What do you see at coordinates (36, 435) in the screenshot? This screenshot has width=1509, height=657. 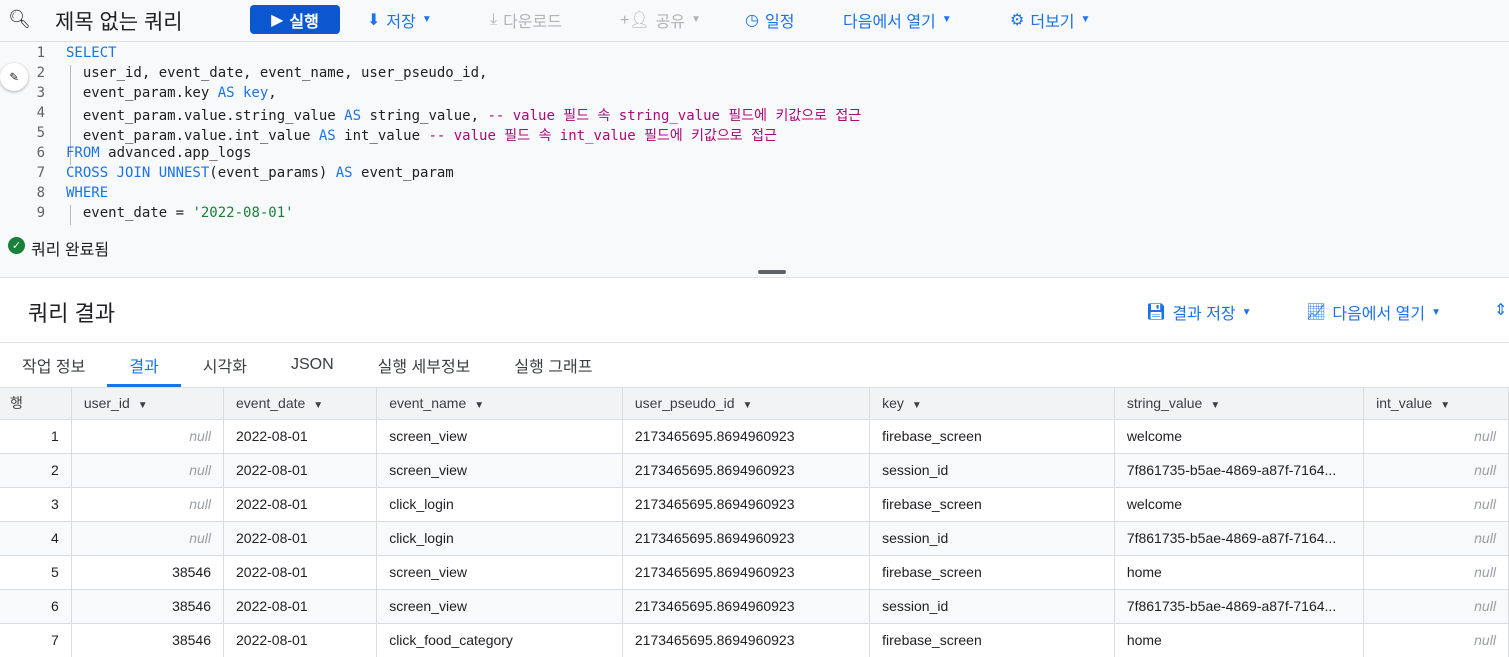 I see `table-cell: 1` at bounding box center [36, 435].